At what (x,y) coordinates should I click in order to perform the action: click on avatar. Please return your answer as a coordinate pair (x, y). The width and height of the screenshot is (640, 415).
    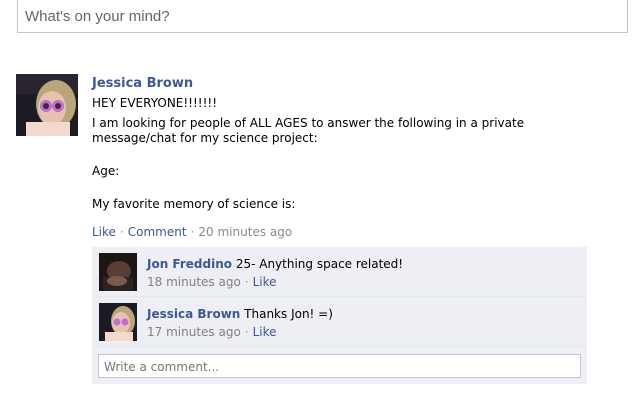
    Looking at the image, I should click on (47, 105).